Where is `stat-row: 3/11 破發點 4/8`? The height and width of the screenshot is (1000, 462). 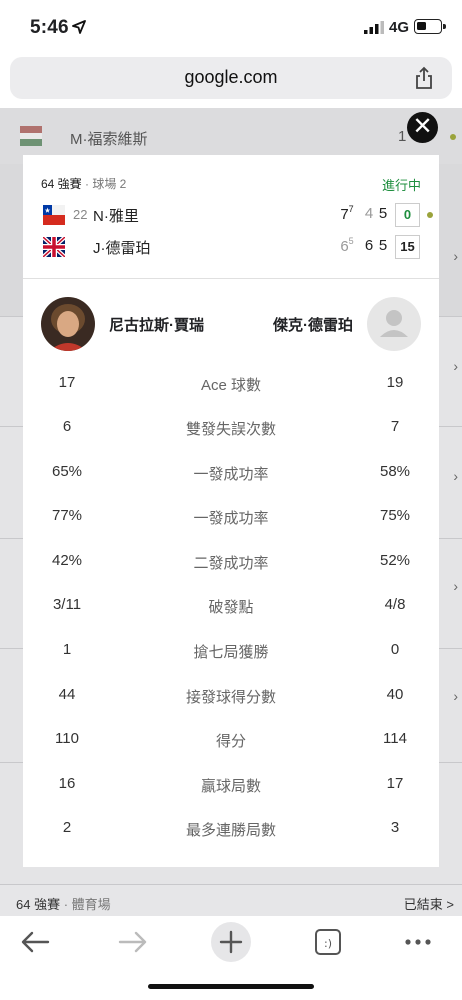 stat-row: 3/11 破發點 4/8 is located at coordinates (231, 608).